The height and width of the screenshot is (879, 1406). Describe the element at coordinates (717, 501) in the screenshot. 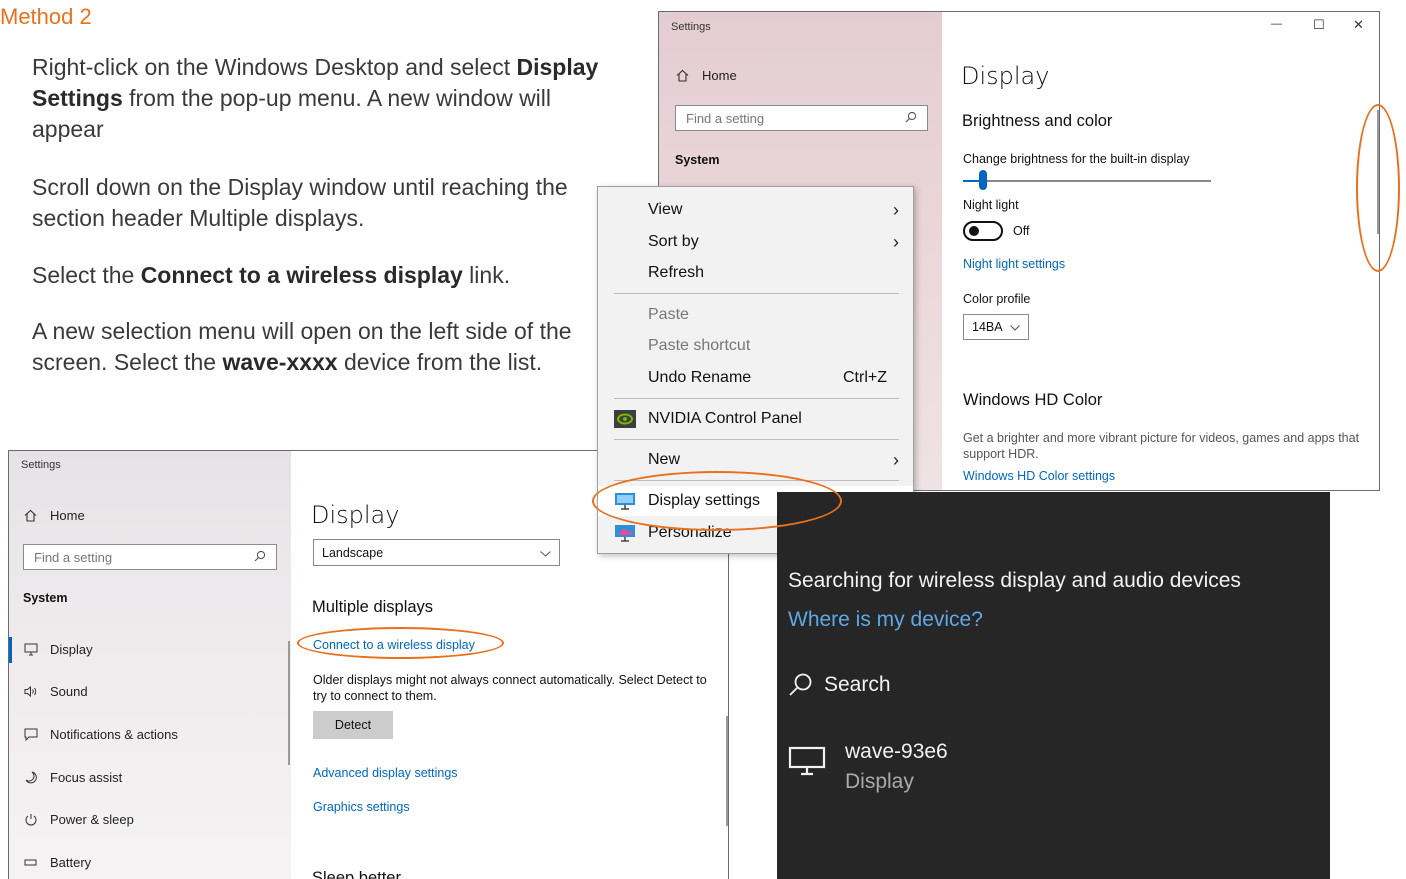

I see `highlight-display-settings` at that location.